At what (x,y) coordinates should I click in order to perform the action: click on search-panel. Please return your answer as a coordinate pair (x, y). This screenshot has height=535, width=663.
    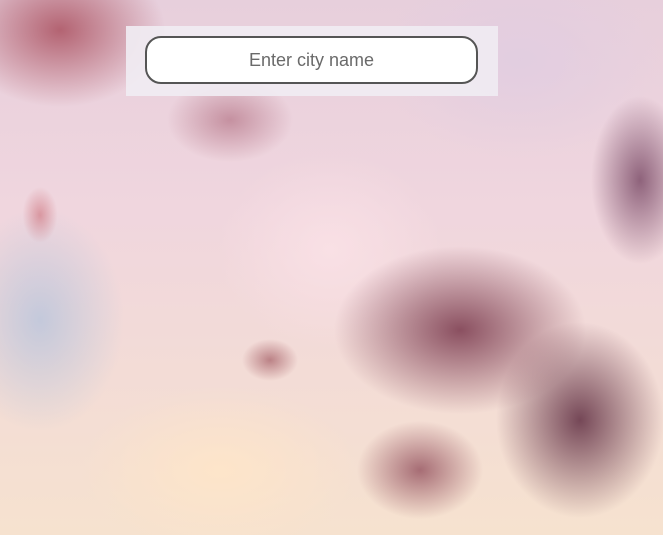
    Looking at the image, I should click on (312, 61).